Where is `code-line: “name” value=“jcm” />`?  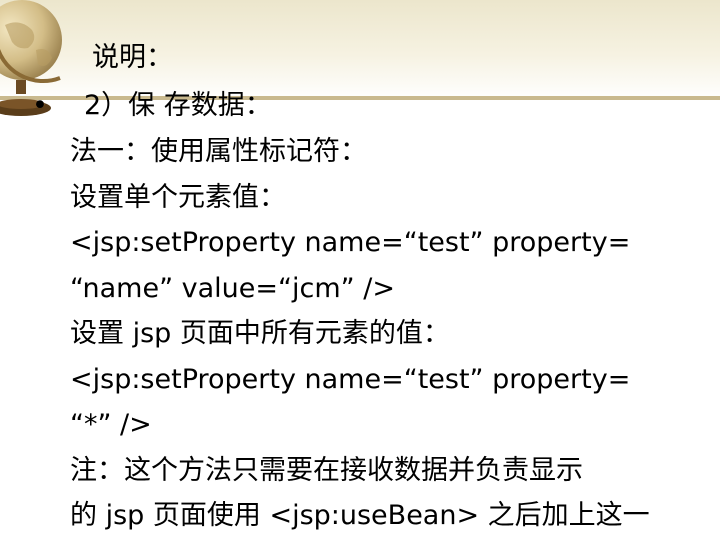 code-line: “name” value=“jcm” /> is located at coordinates (232, 288).